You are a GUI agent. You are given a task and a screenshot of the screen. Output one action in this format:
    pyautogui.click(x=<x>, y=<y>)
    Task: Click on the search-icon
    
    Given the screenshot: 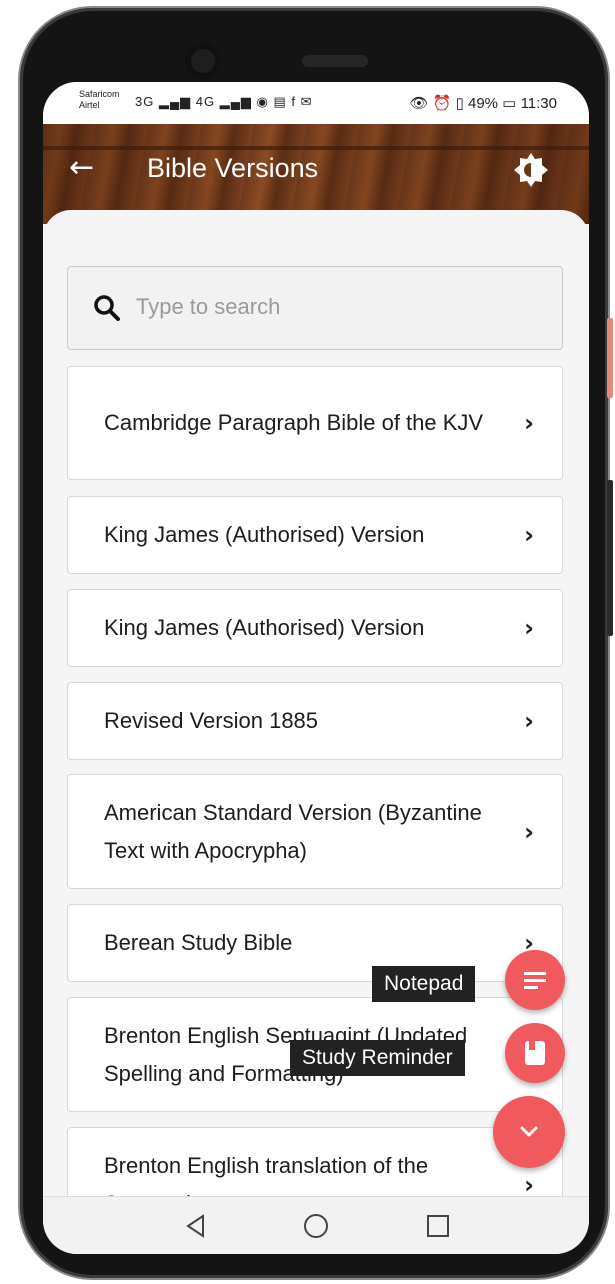 What is the action you would take?
    pyautogui.click(x=107, y=308)
    